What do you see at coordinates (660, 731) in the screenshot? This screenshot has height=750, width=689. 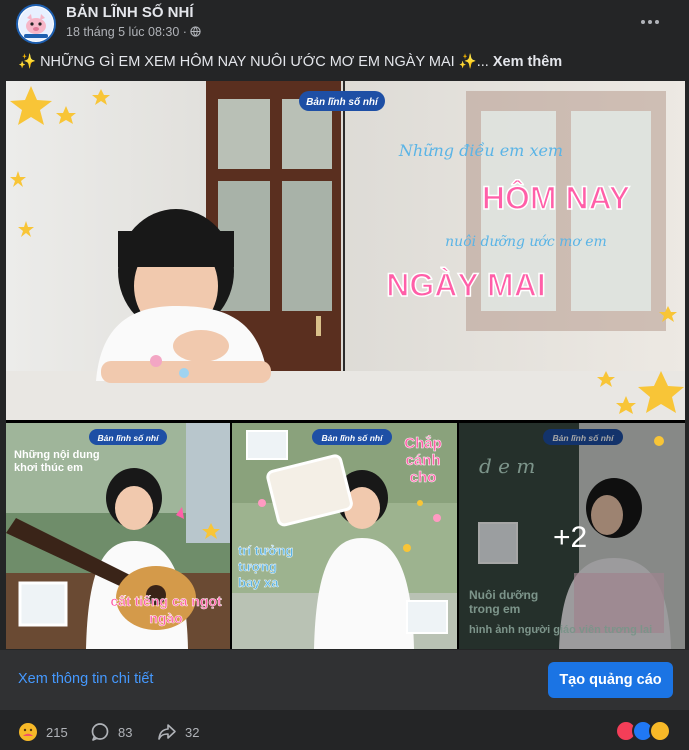 I see `wow-reaction-icon` at bounding box center [660, 731].